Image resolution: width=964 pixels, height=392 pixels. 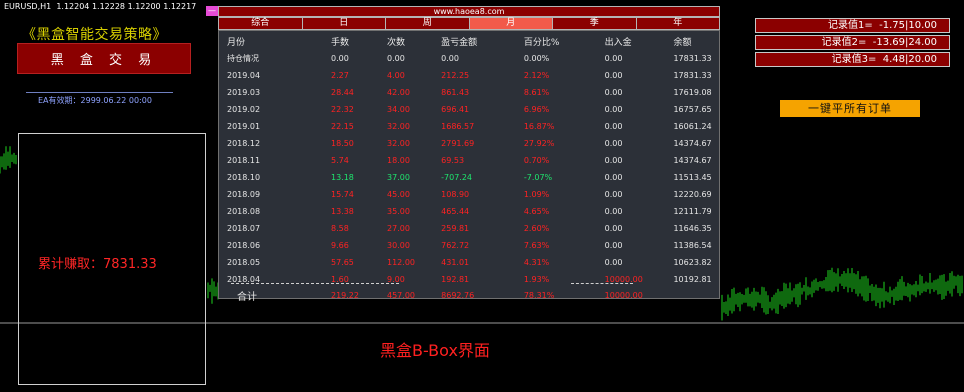 I want to click on row-pnl: 212.25, so click(x=455, y=75).